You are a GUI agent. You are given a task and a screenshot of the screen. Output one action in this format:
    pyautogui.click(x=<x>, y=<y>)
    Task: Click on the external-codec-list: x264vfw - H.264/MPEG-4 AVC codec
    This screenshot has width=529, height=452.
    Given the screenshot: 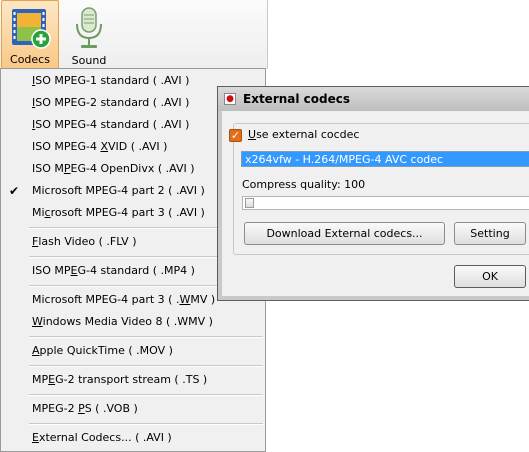 What is the action you would take?
    pyautogui.click(x=385, y=159)
    